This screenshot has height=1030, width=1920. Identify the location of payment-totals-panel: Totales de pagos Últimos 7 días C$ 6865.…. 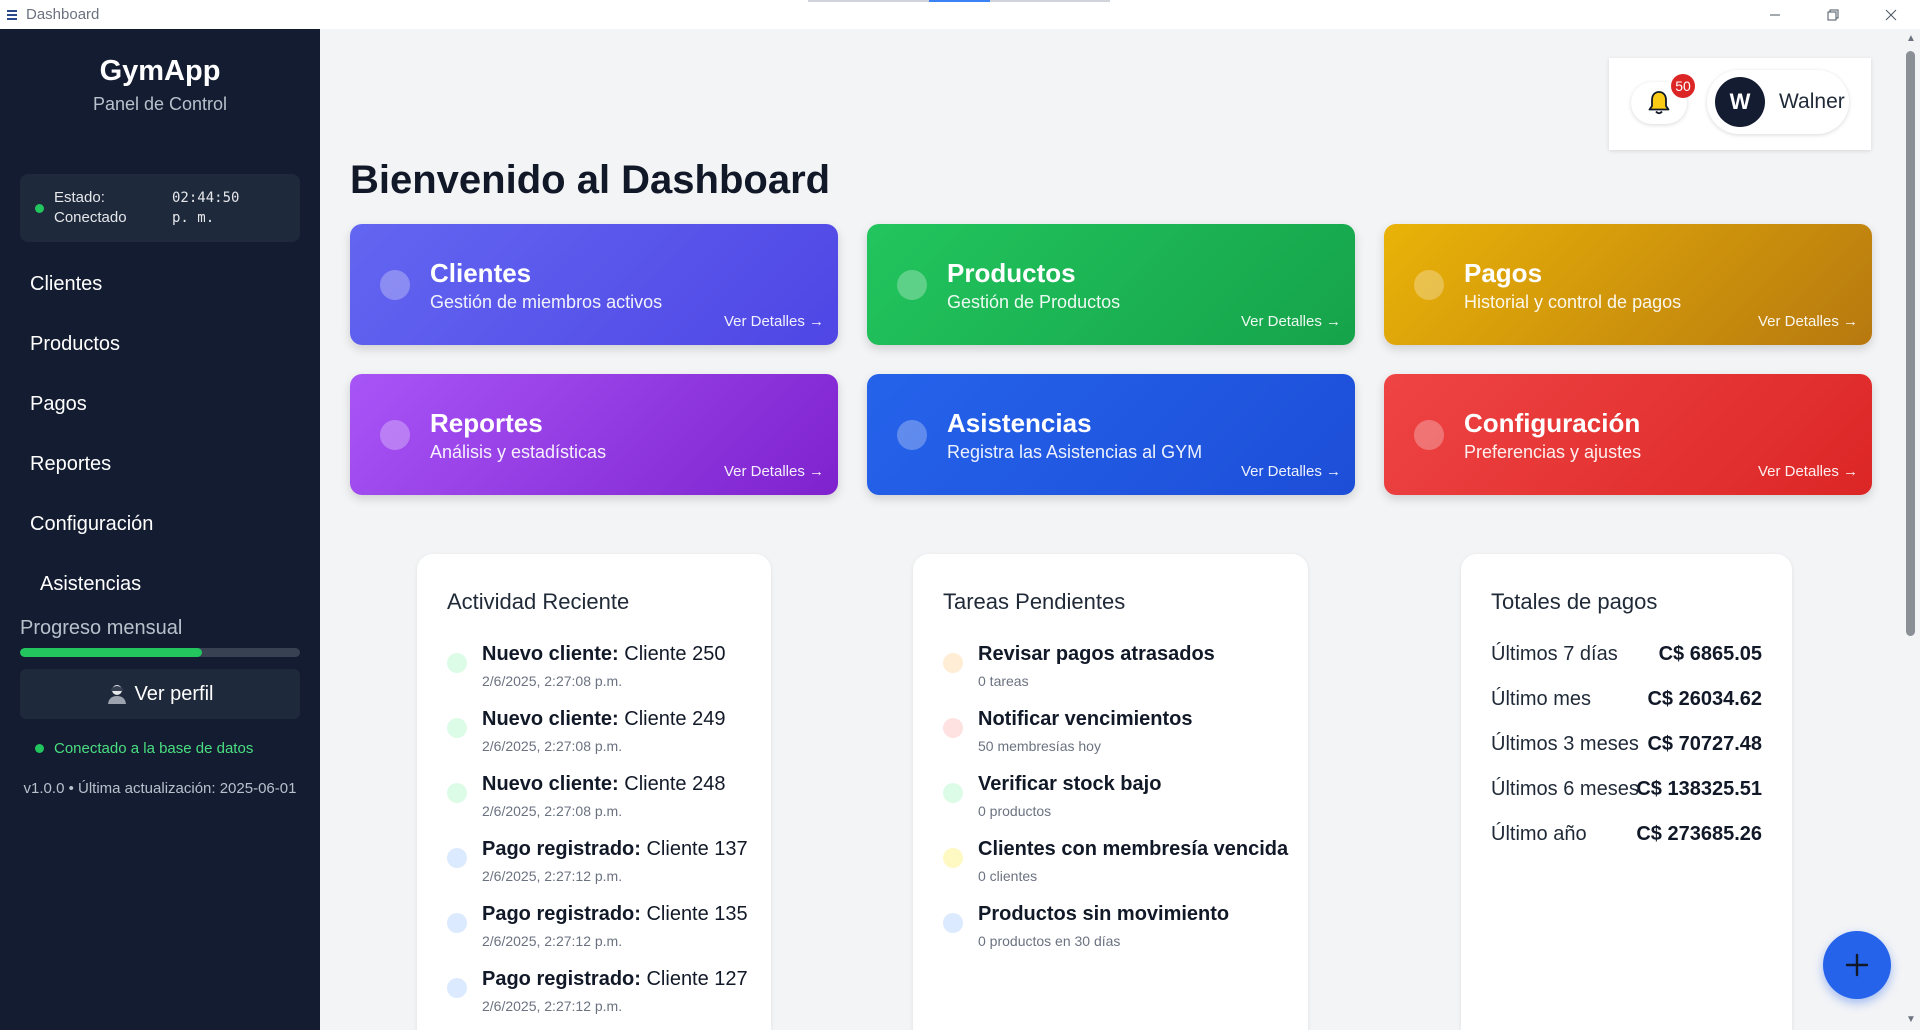
(1626, 792).